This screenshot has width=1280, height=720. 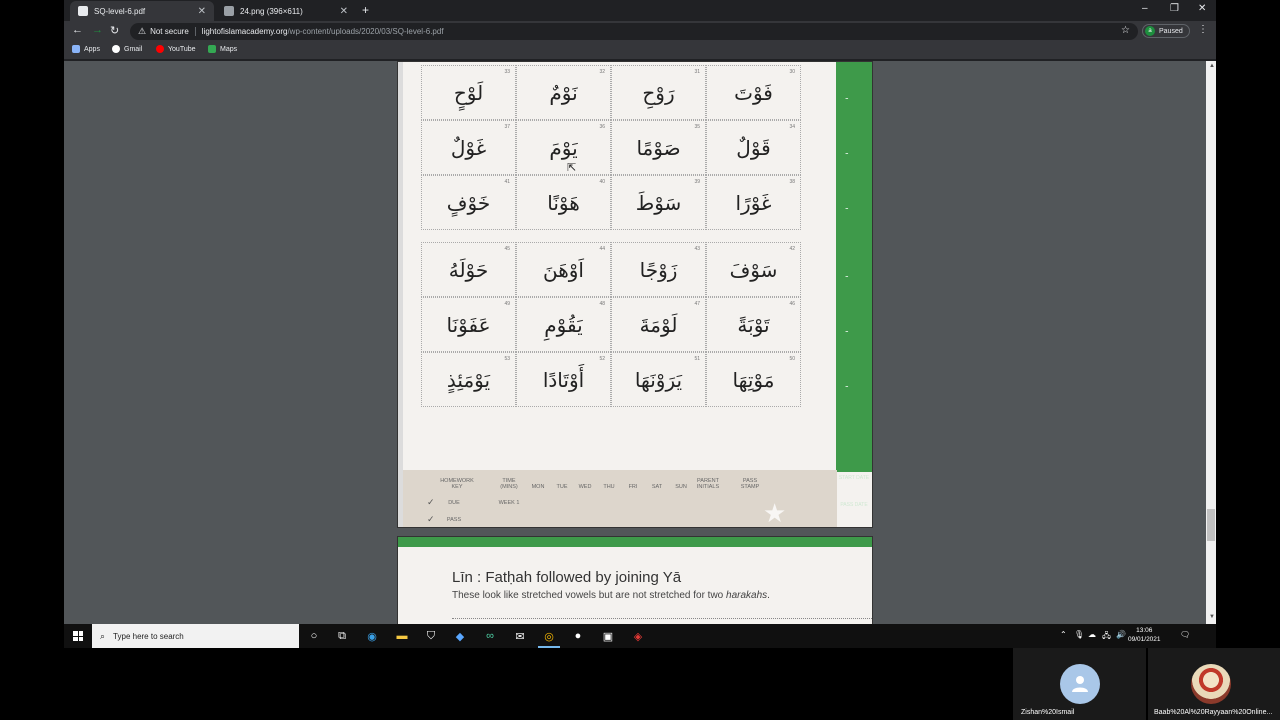 What do you see at coordinates (402, 636) in the screenshot?
I see `file-explorer-icon: ▬` at bounding box center [402, 636].